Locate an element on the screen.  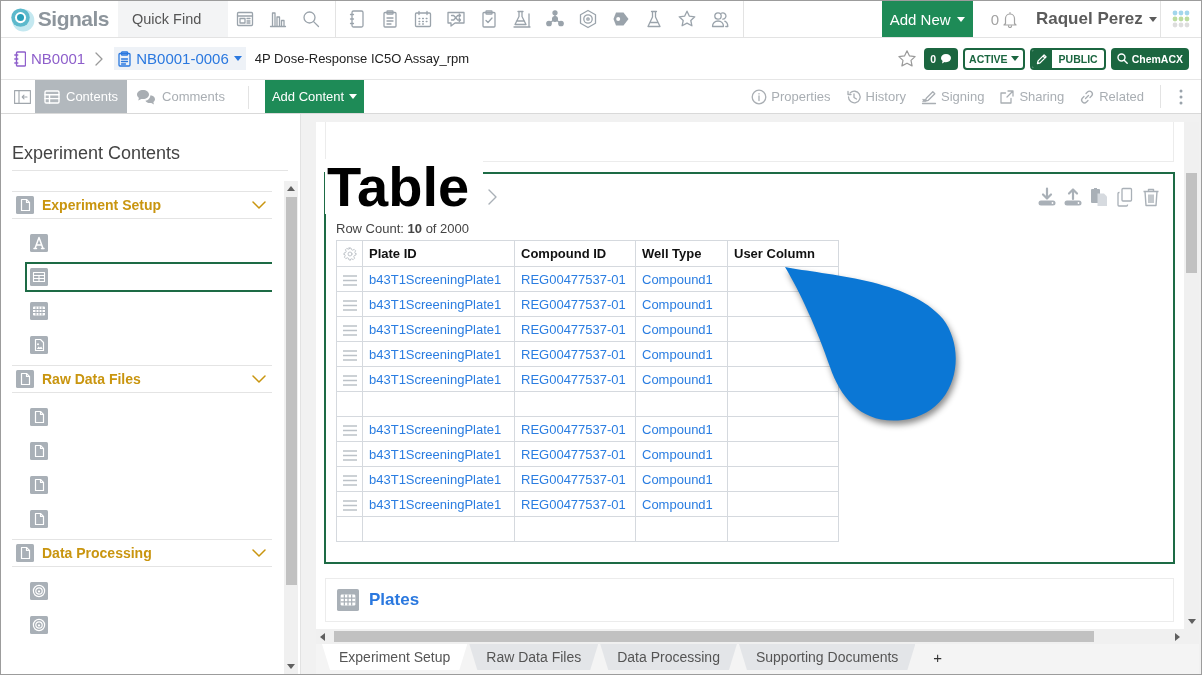
paste-icon is located at coordinates (1099, 196).